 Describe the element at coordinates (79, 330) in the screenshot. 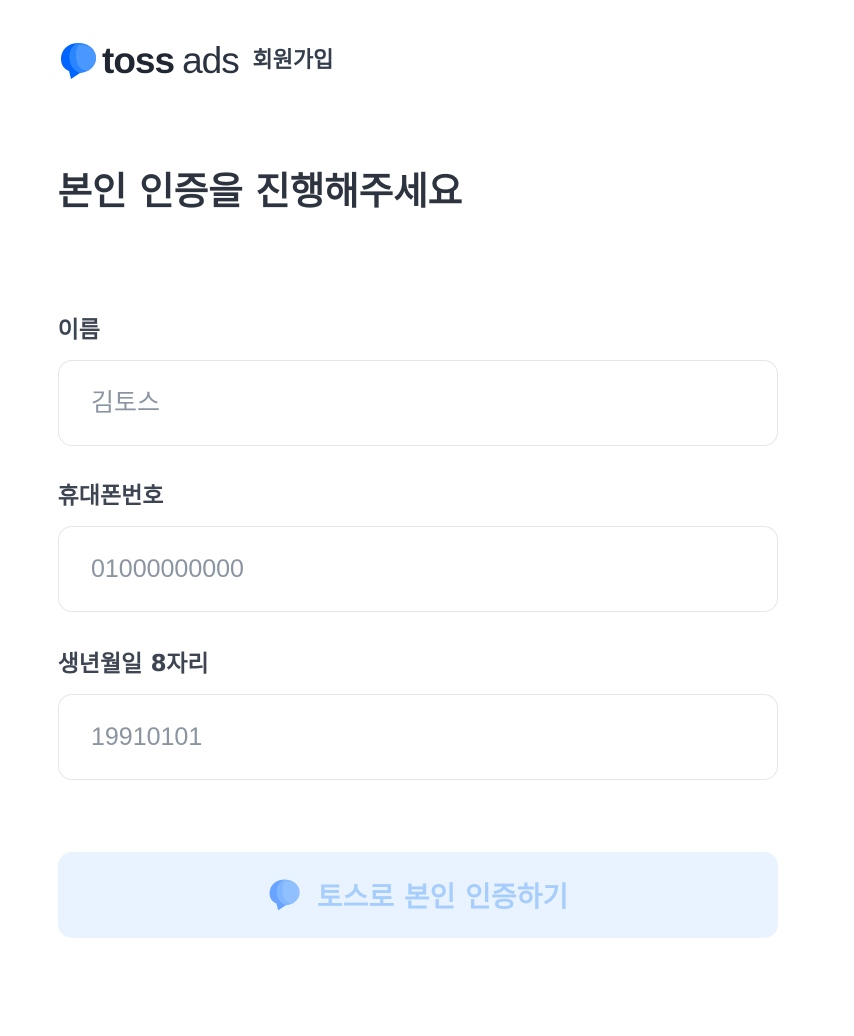

I see `name-label: 이름` at that location.